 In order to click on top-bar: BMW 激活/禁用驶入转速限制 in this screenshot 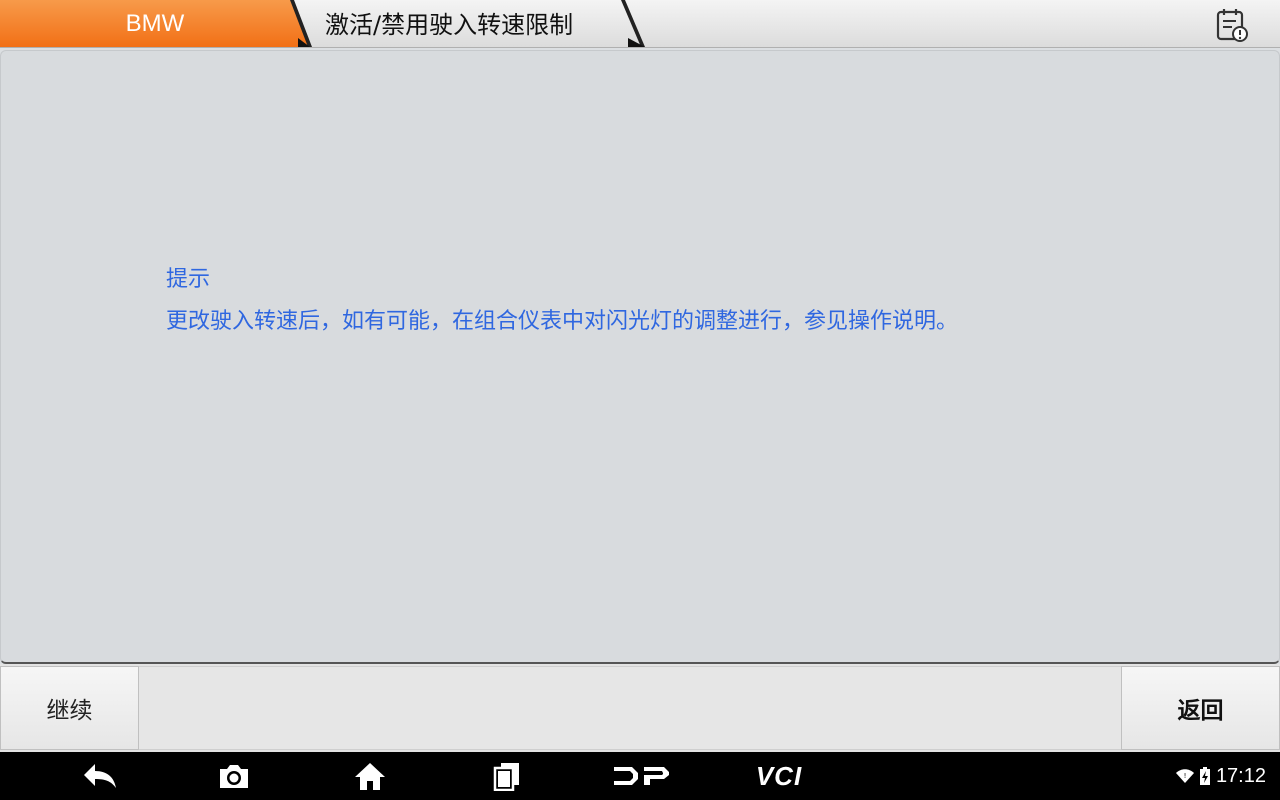, I will do `click(640, 24)`.